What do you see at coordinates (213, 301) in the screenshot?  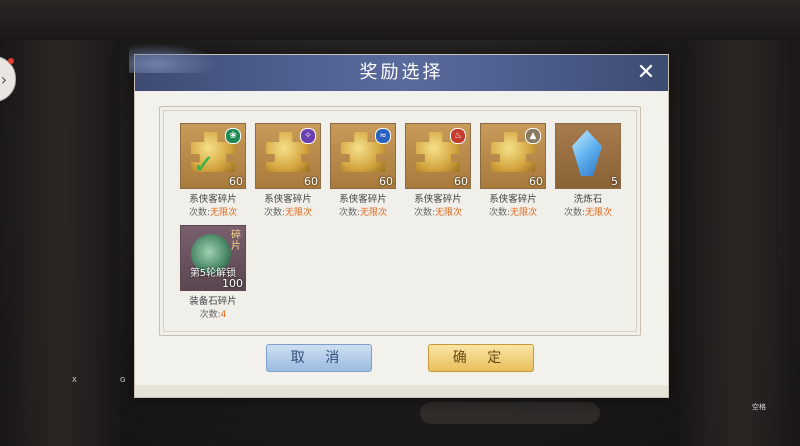 I see `item-name: 装备石碎片` at bounding box center [213, 301].